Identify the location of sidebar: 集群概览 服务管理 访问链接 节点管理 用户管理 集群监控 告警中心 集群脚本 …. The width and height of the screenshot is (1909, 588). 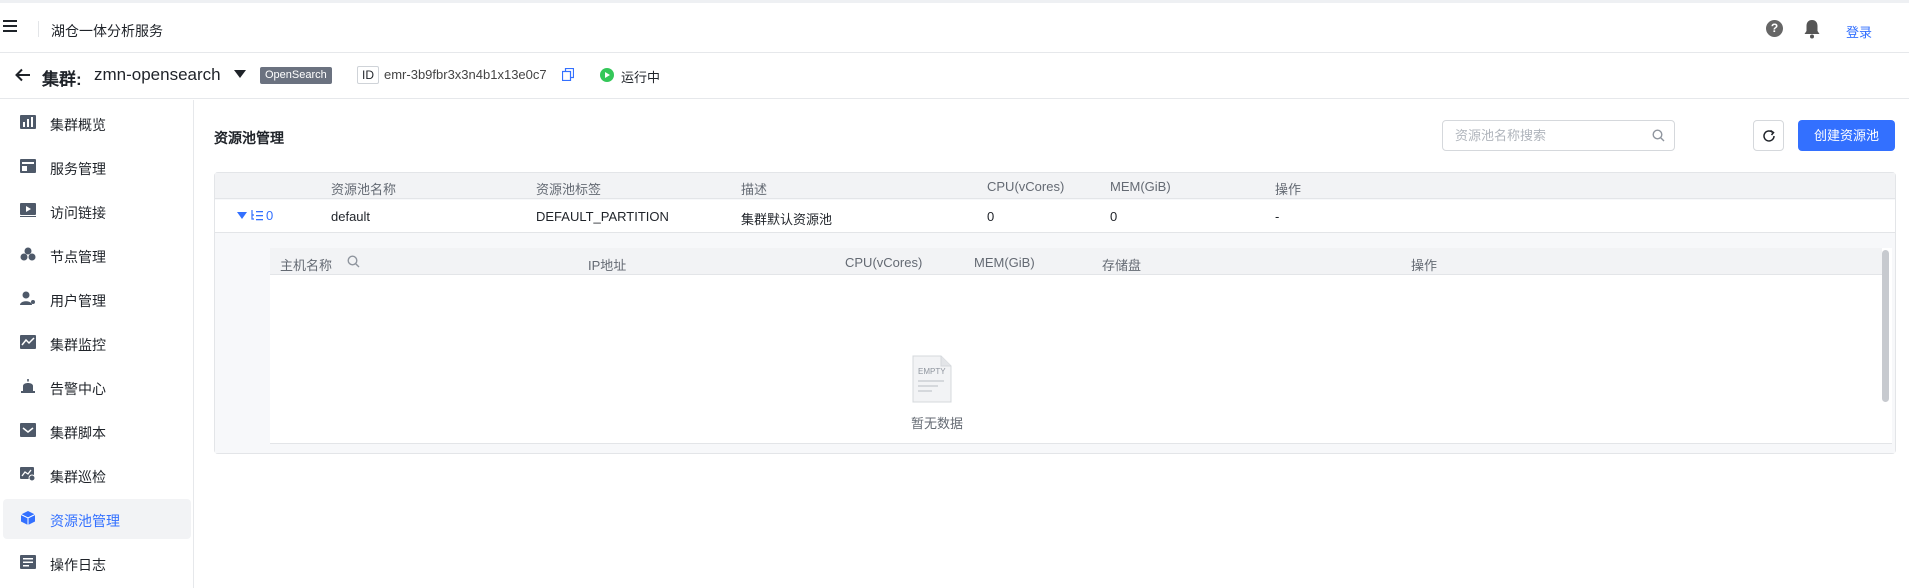
(97, 344).